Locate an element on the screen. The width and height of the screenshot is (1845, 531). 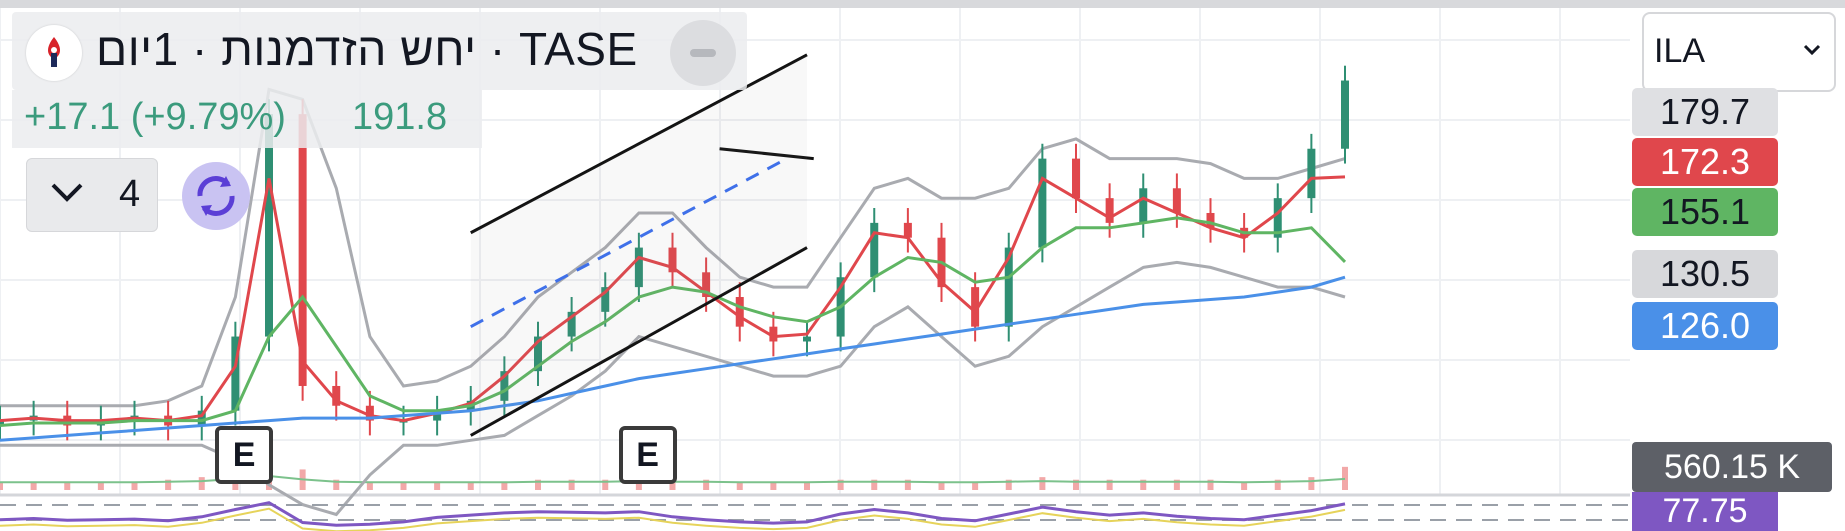
price-change: +17.1 (+9.79%) is located at coordinates (155, 117).